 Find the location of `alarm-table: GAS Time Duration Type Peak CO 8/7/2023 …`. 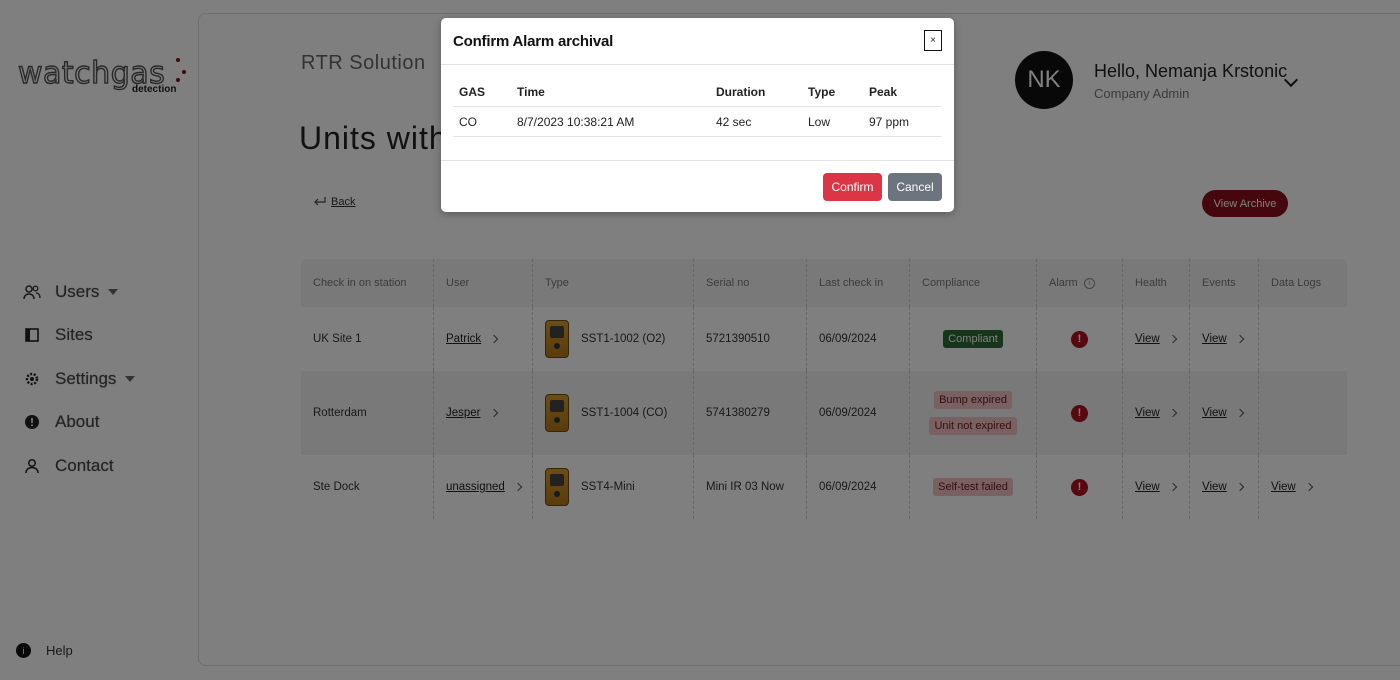

alarm-table: GAS Time Duration Type Peak CO 8/7/2023 … is located at coordinates (697, 107).